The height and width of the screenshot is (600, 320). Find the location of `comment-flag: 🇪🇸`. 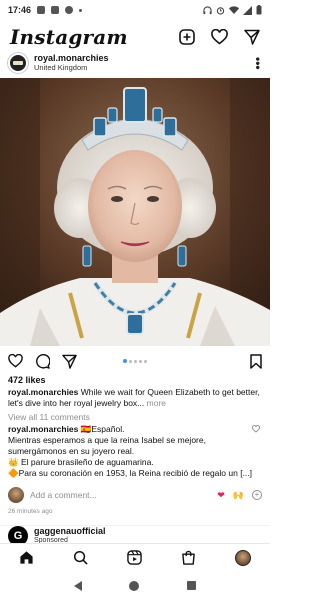

comment-flag: 🇪🇸 is located at coordinates (86, 429).